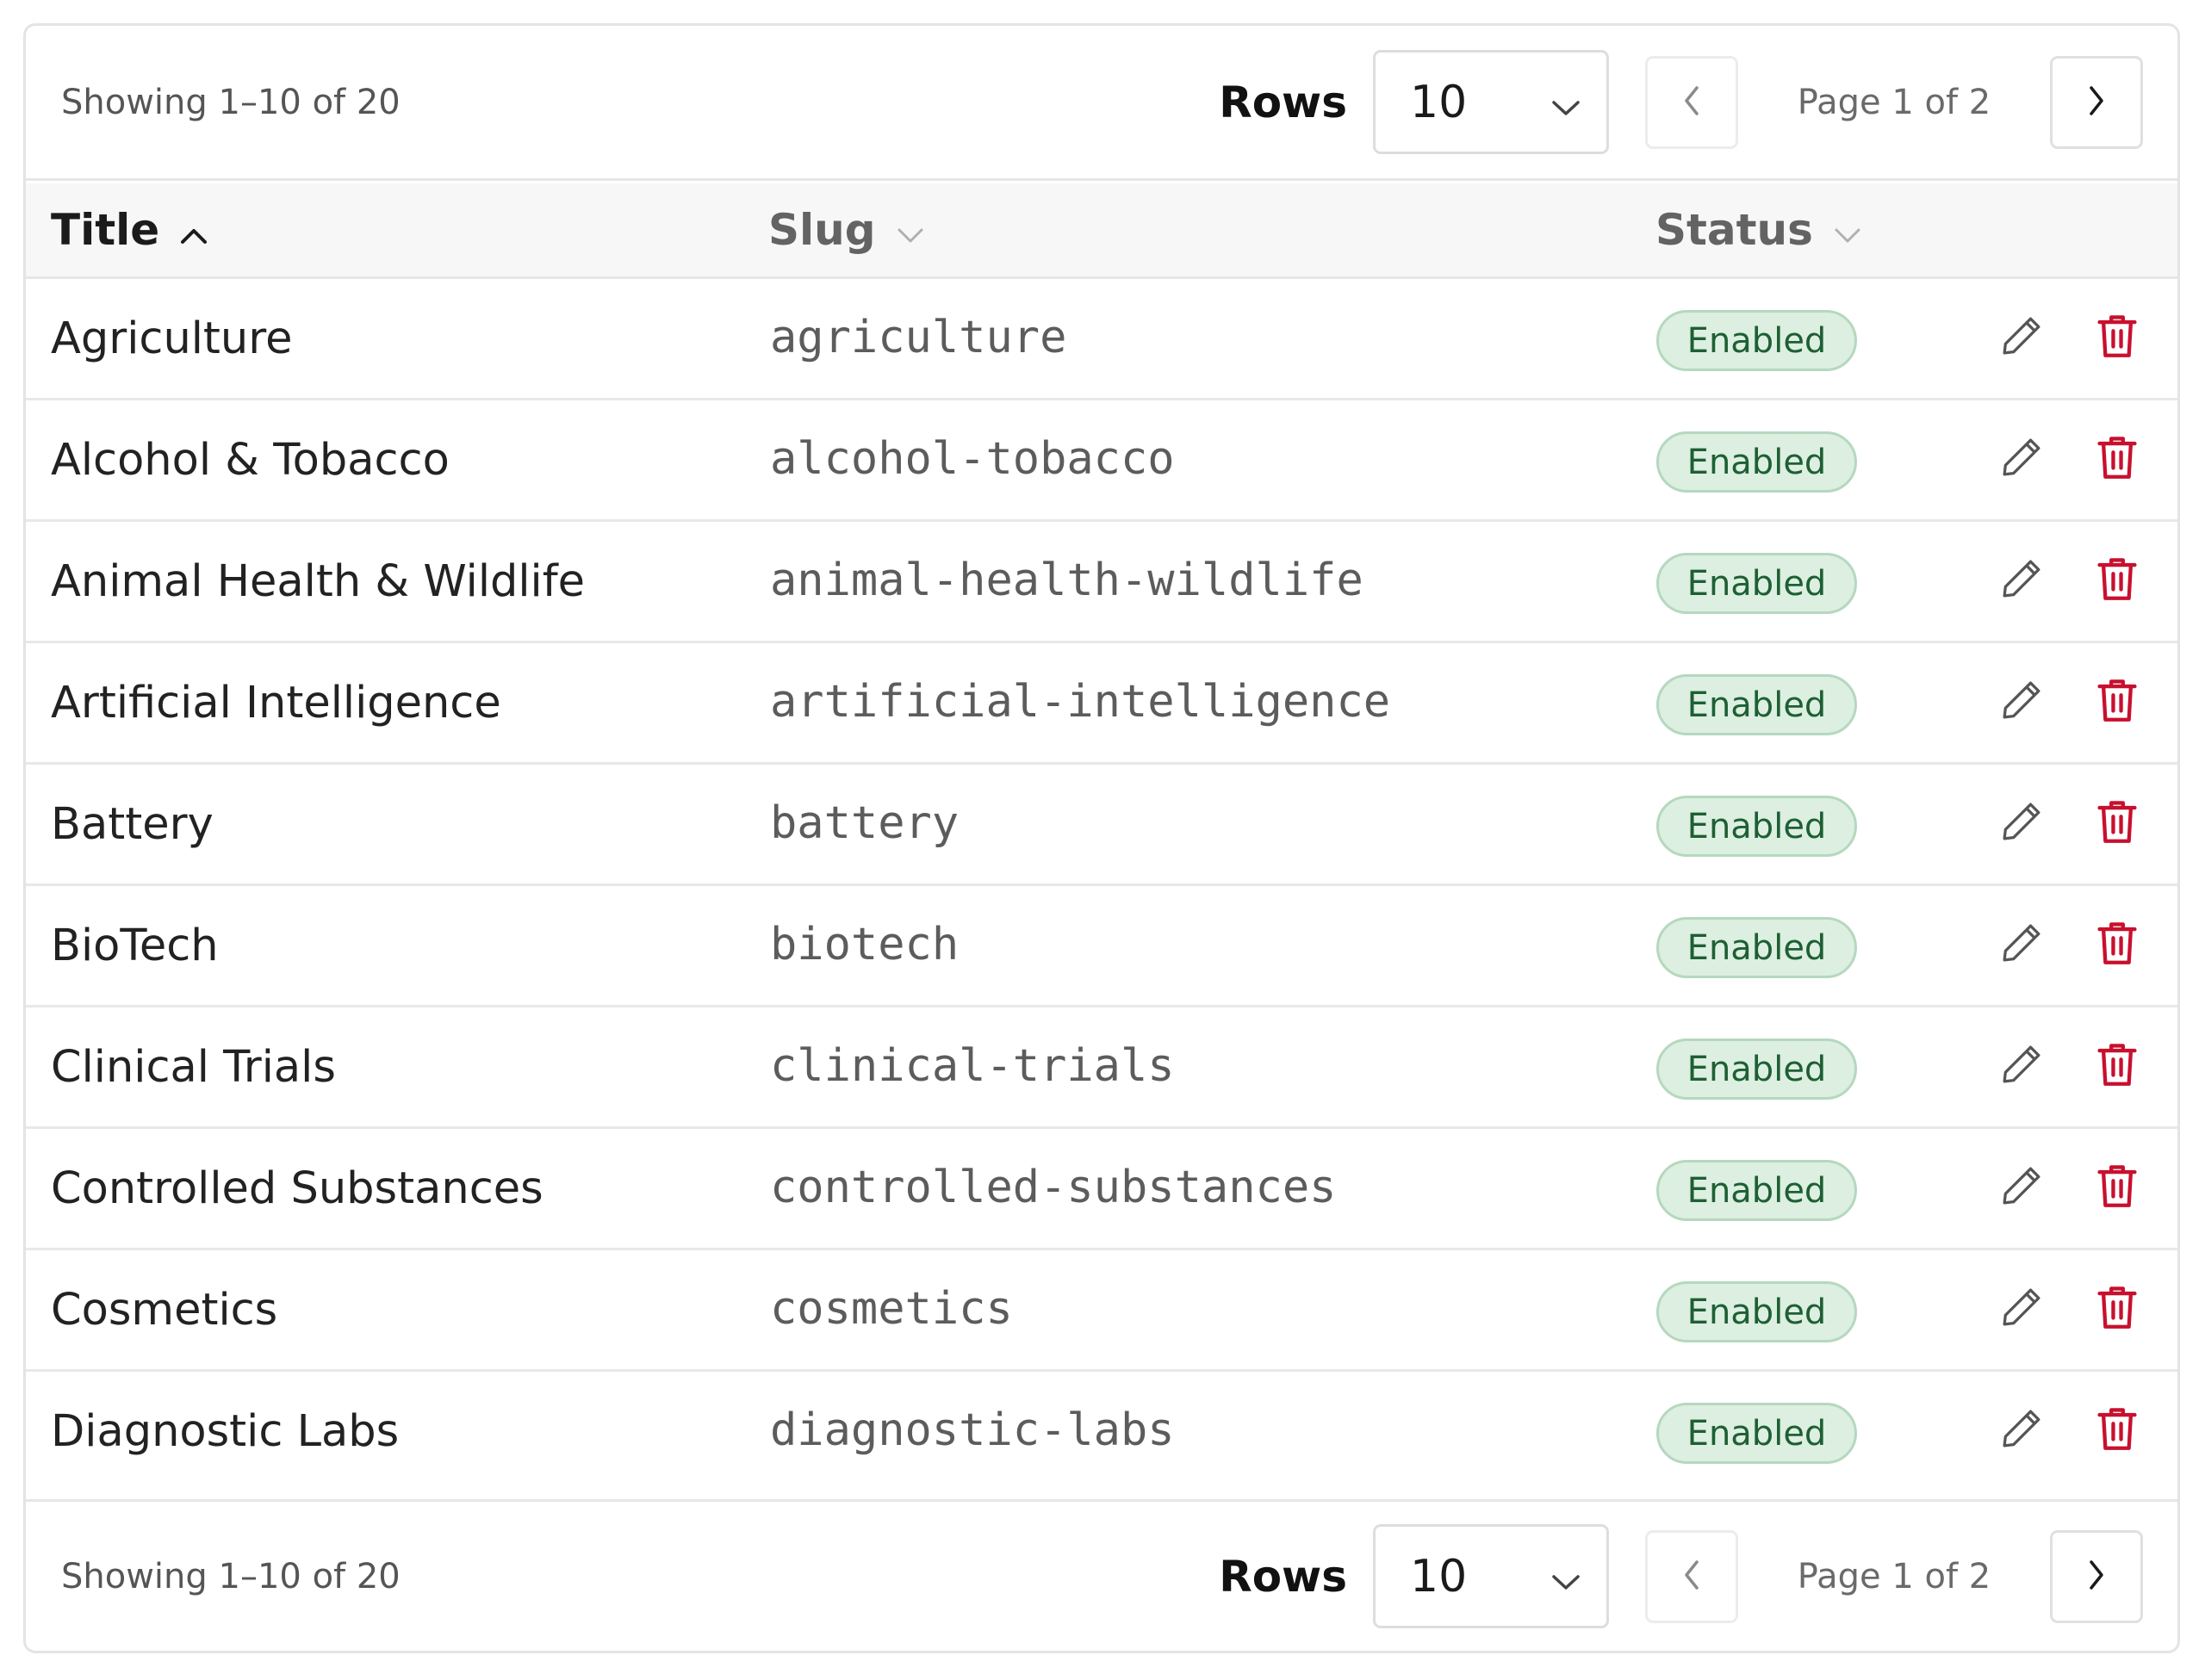 This screenshot has height=1680, width=2205. I want to click on row-title: BioTech, so click(135, 946).